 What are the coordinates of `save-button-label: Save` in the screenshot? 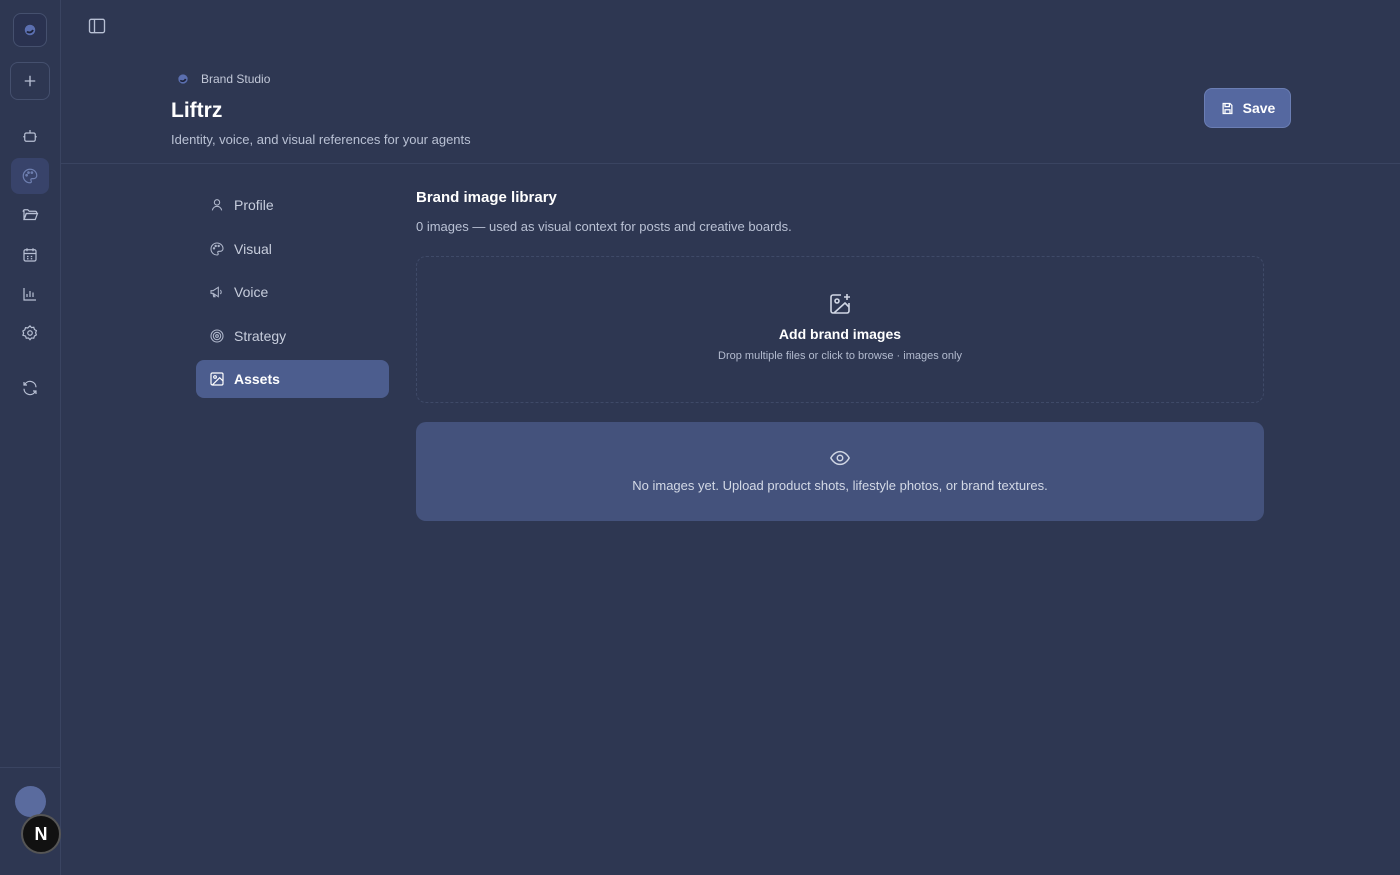 It's located at (1259, 108).